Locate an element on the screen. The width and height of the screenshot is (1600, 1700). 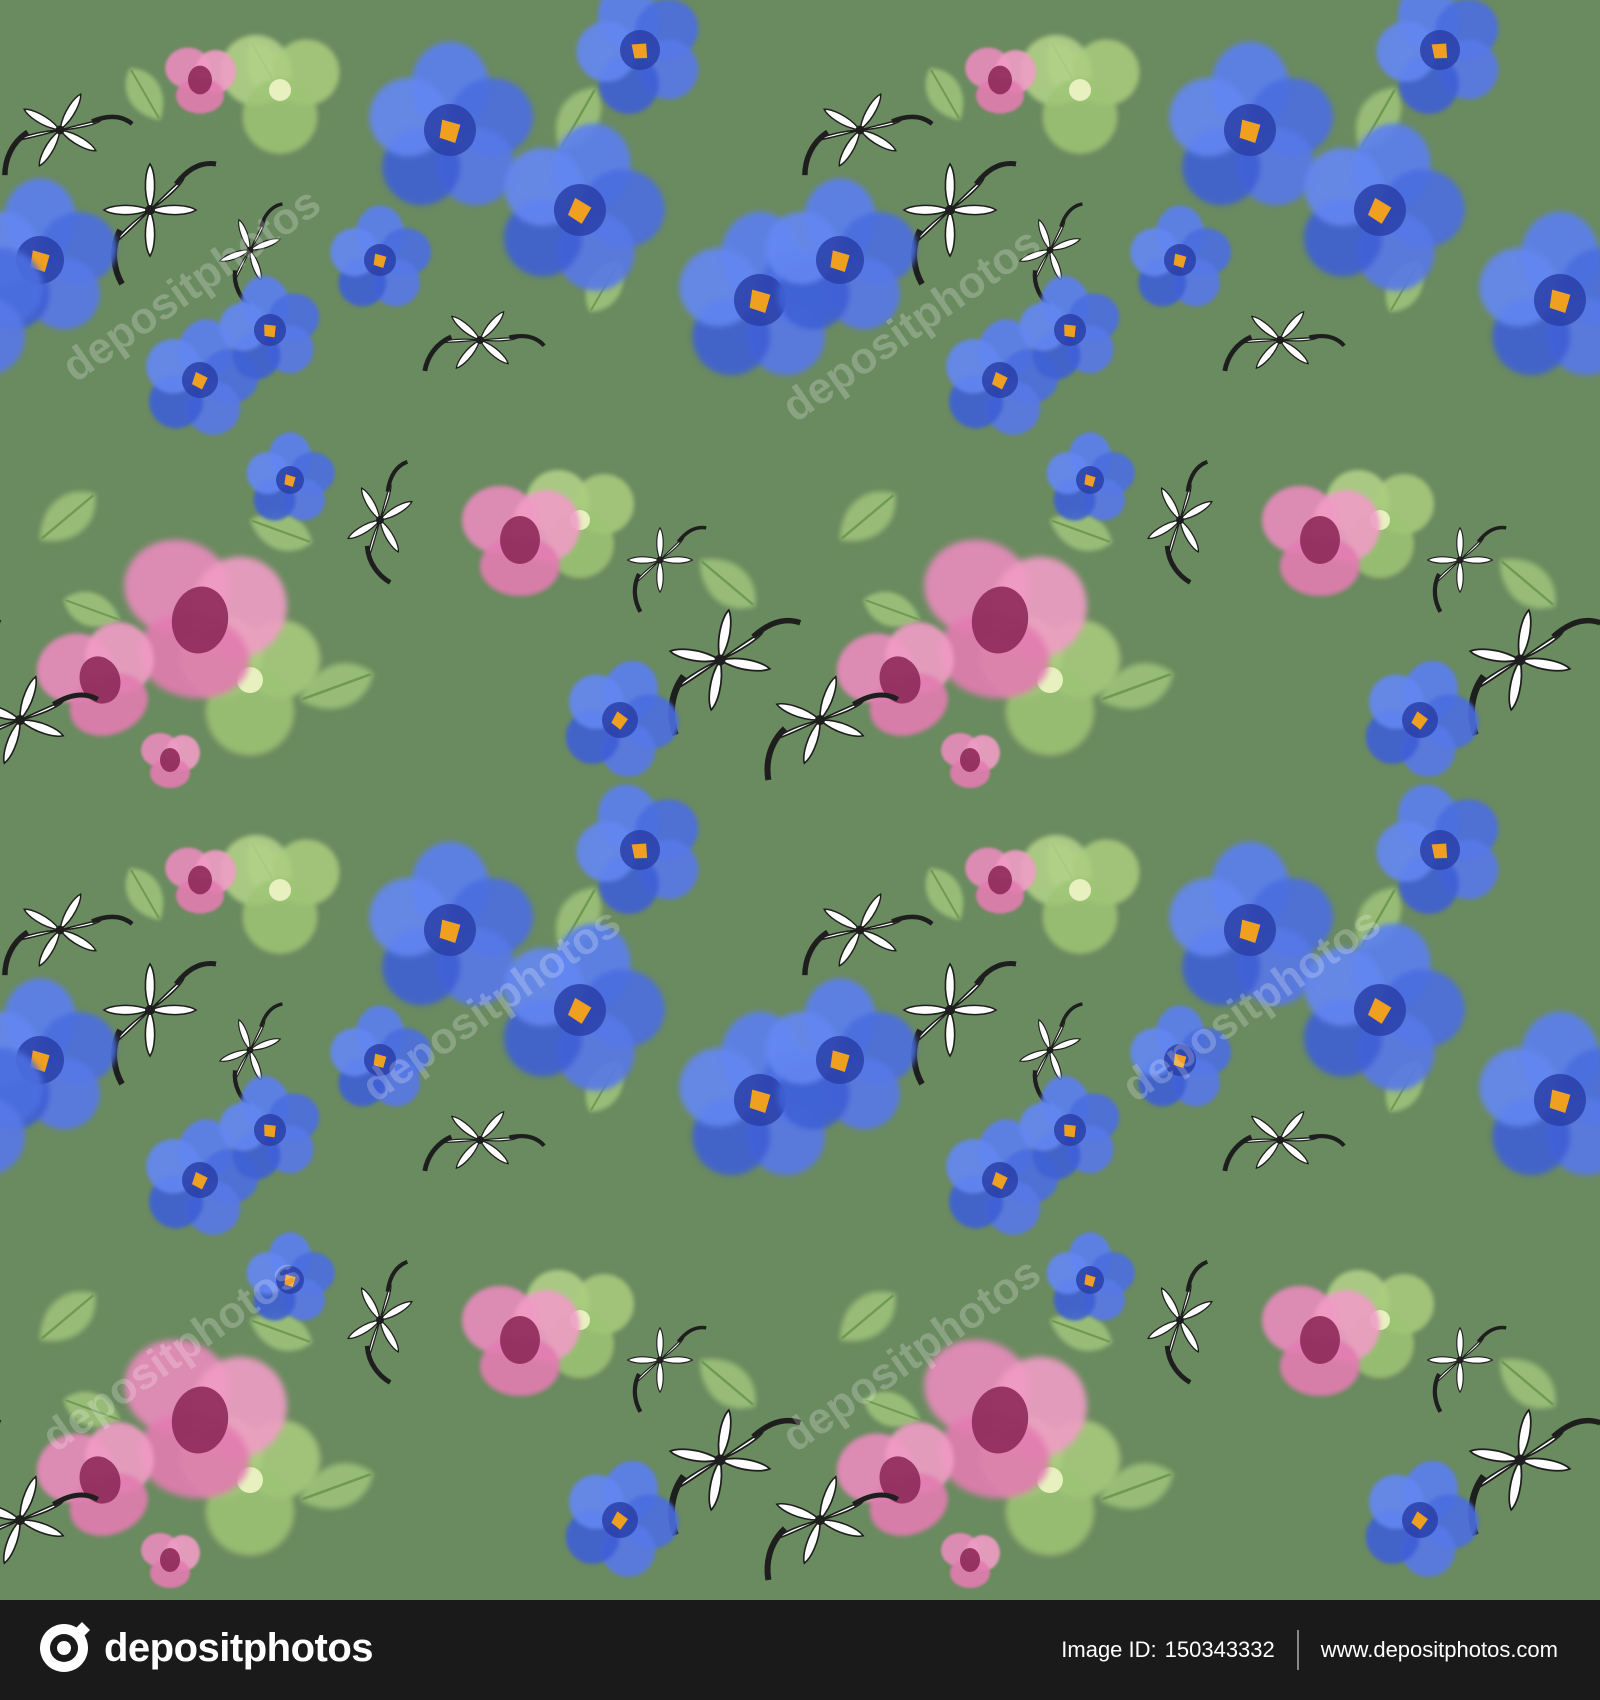
brand: depositphotos is located at coordinates (206, 1648).